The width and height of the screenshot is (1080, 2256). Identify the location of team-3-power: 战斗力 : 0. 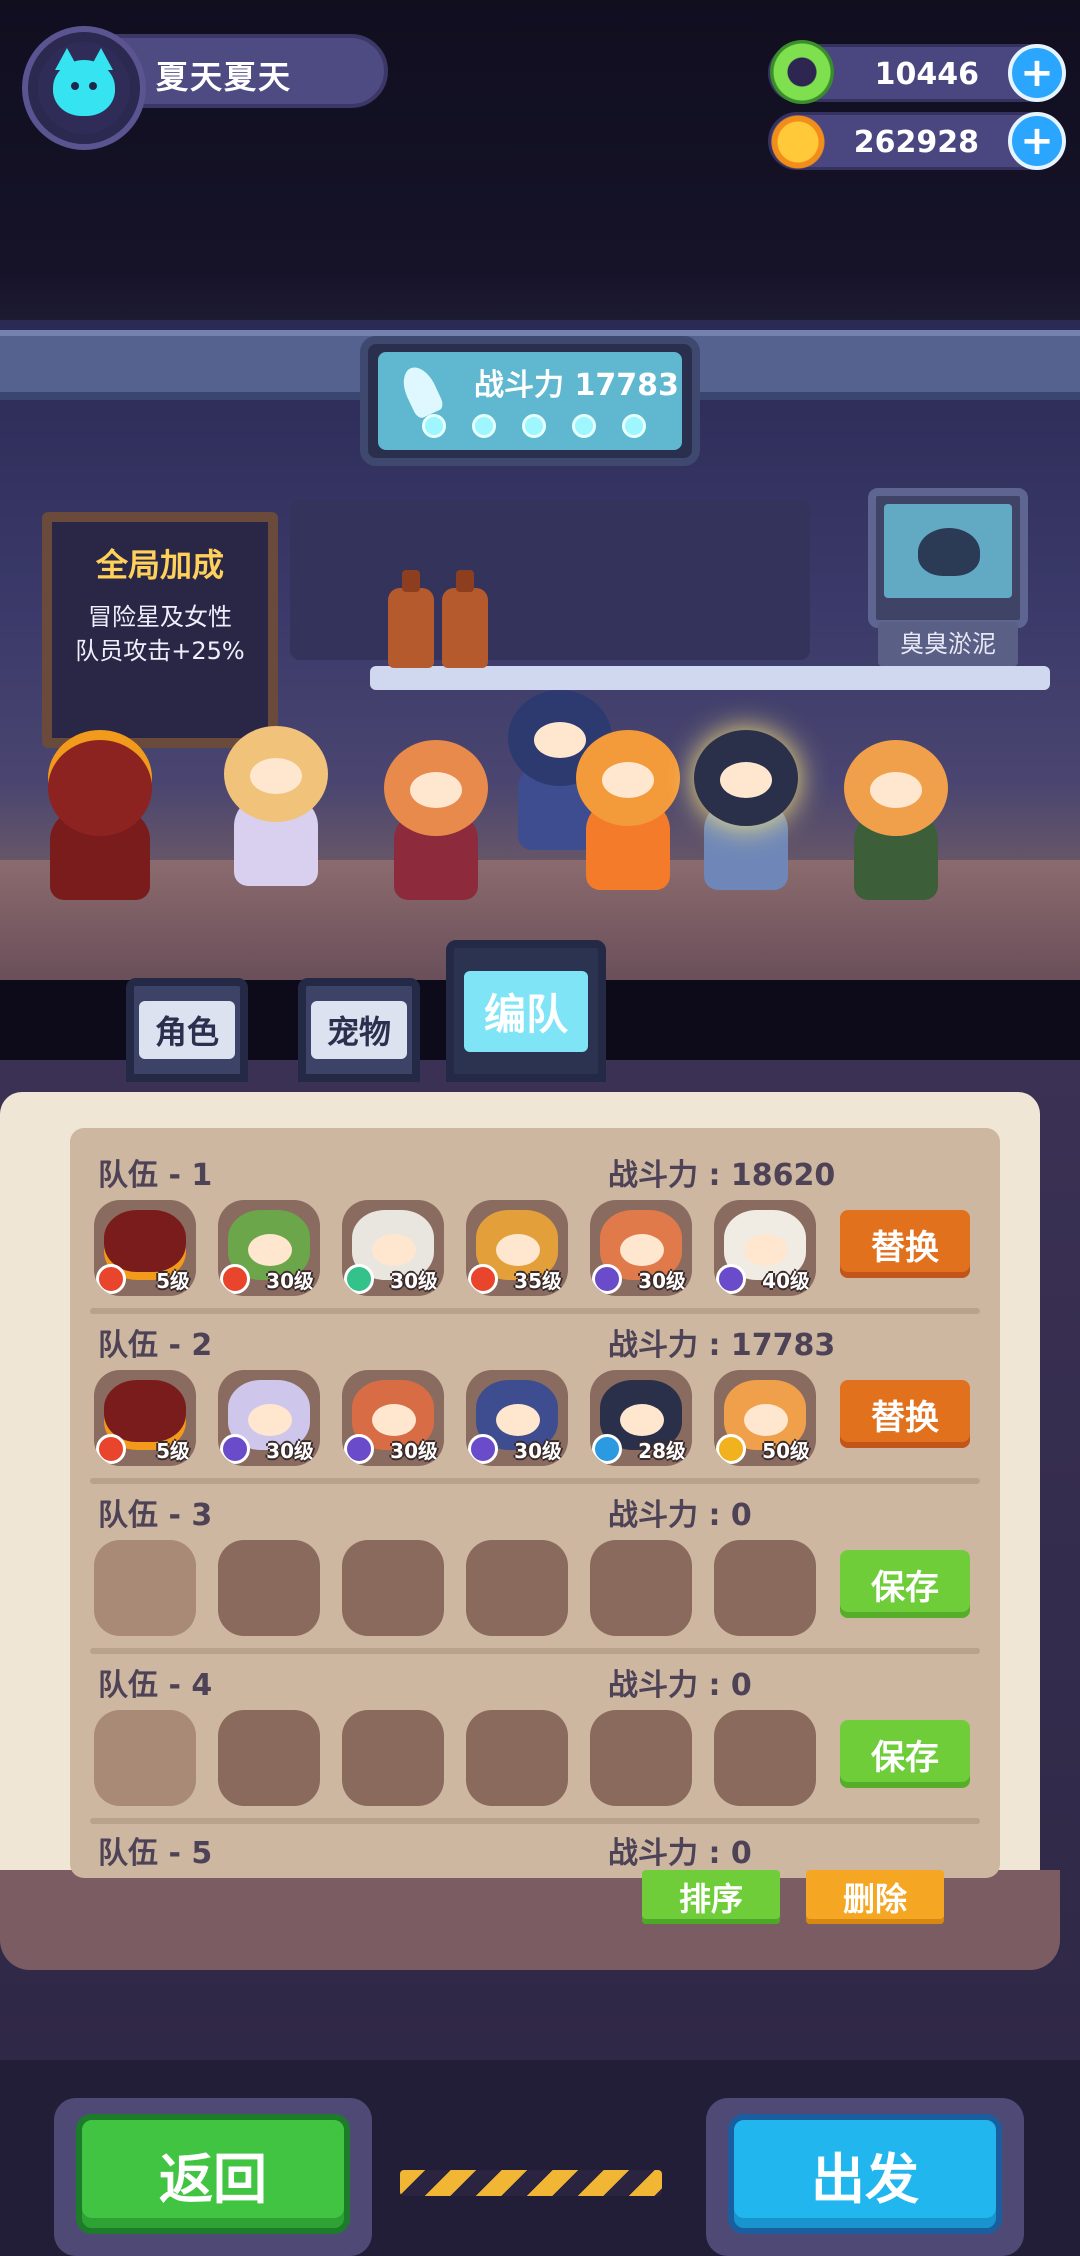
(680, 1515).